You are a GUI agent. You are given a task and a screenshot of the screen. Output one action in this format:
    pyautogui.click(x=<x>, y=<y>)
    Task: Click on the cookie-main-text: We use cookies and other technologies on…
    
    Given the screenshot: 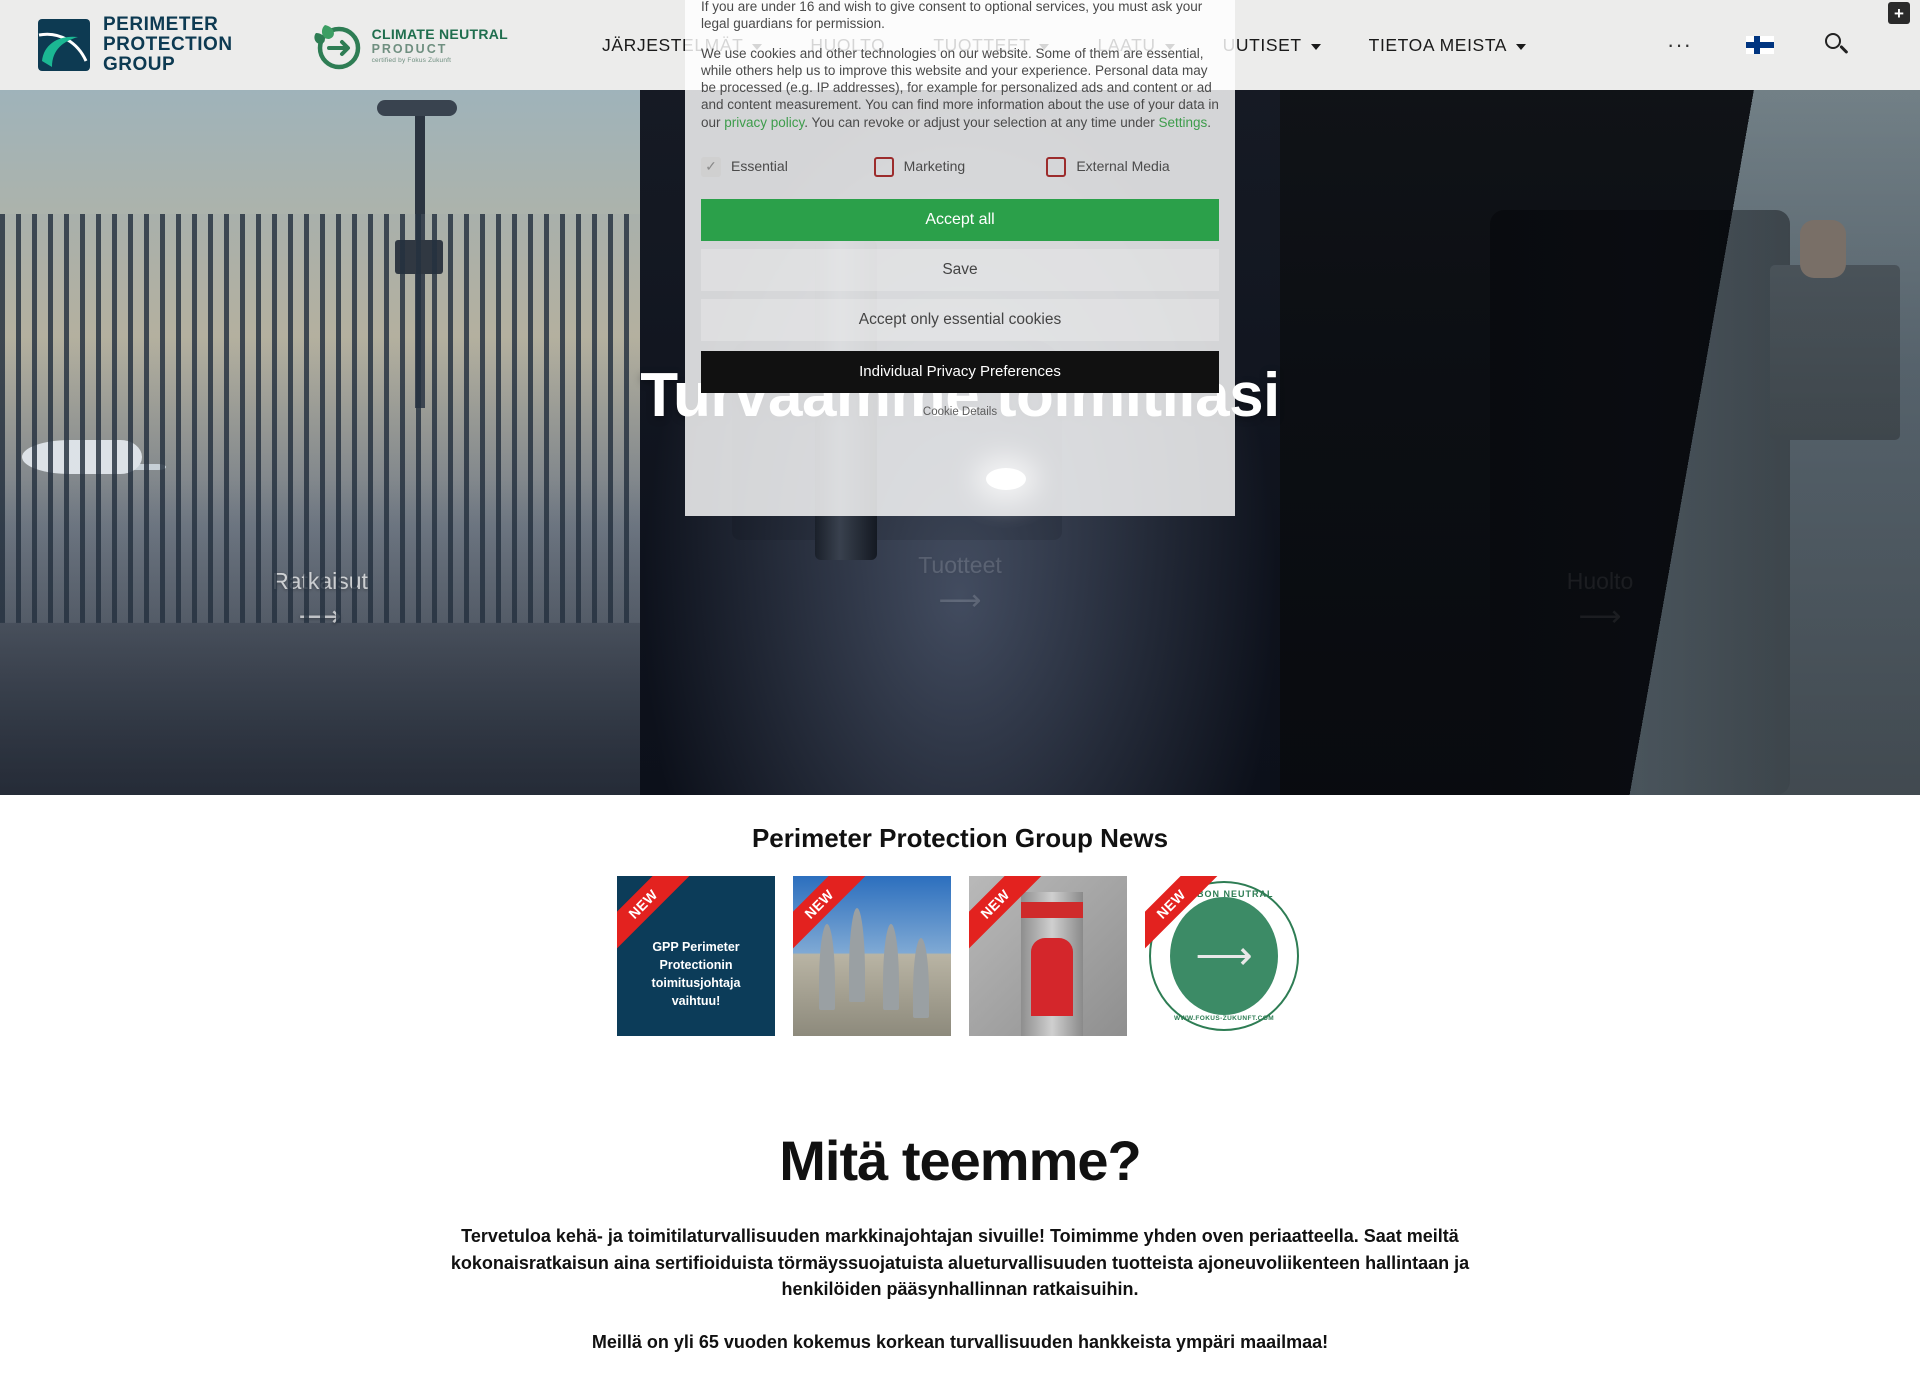 What is the action you would take?
    pyautogui.click(x=960, y=88)
    